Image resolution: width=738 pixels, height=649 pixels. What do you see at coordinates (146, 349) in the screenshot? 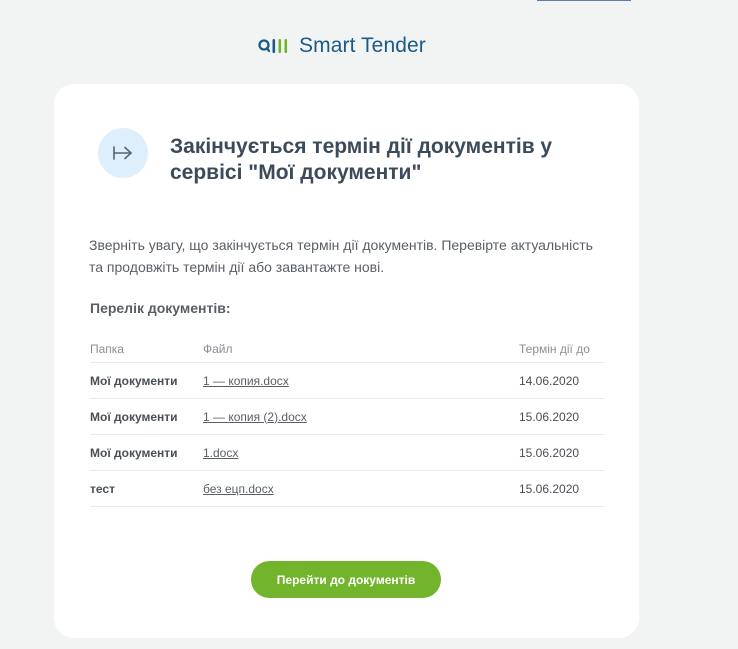
I see `column-header-folder: Папка` at bounding box center [146, 349].